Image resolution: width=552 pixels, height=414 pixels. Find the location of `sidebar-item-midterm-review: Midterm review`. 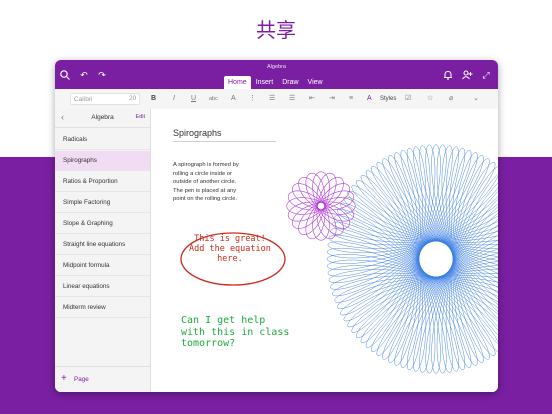

sidebar-item-midterm-review: Midterm review is located at coordinates (102, 308).